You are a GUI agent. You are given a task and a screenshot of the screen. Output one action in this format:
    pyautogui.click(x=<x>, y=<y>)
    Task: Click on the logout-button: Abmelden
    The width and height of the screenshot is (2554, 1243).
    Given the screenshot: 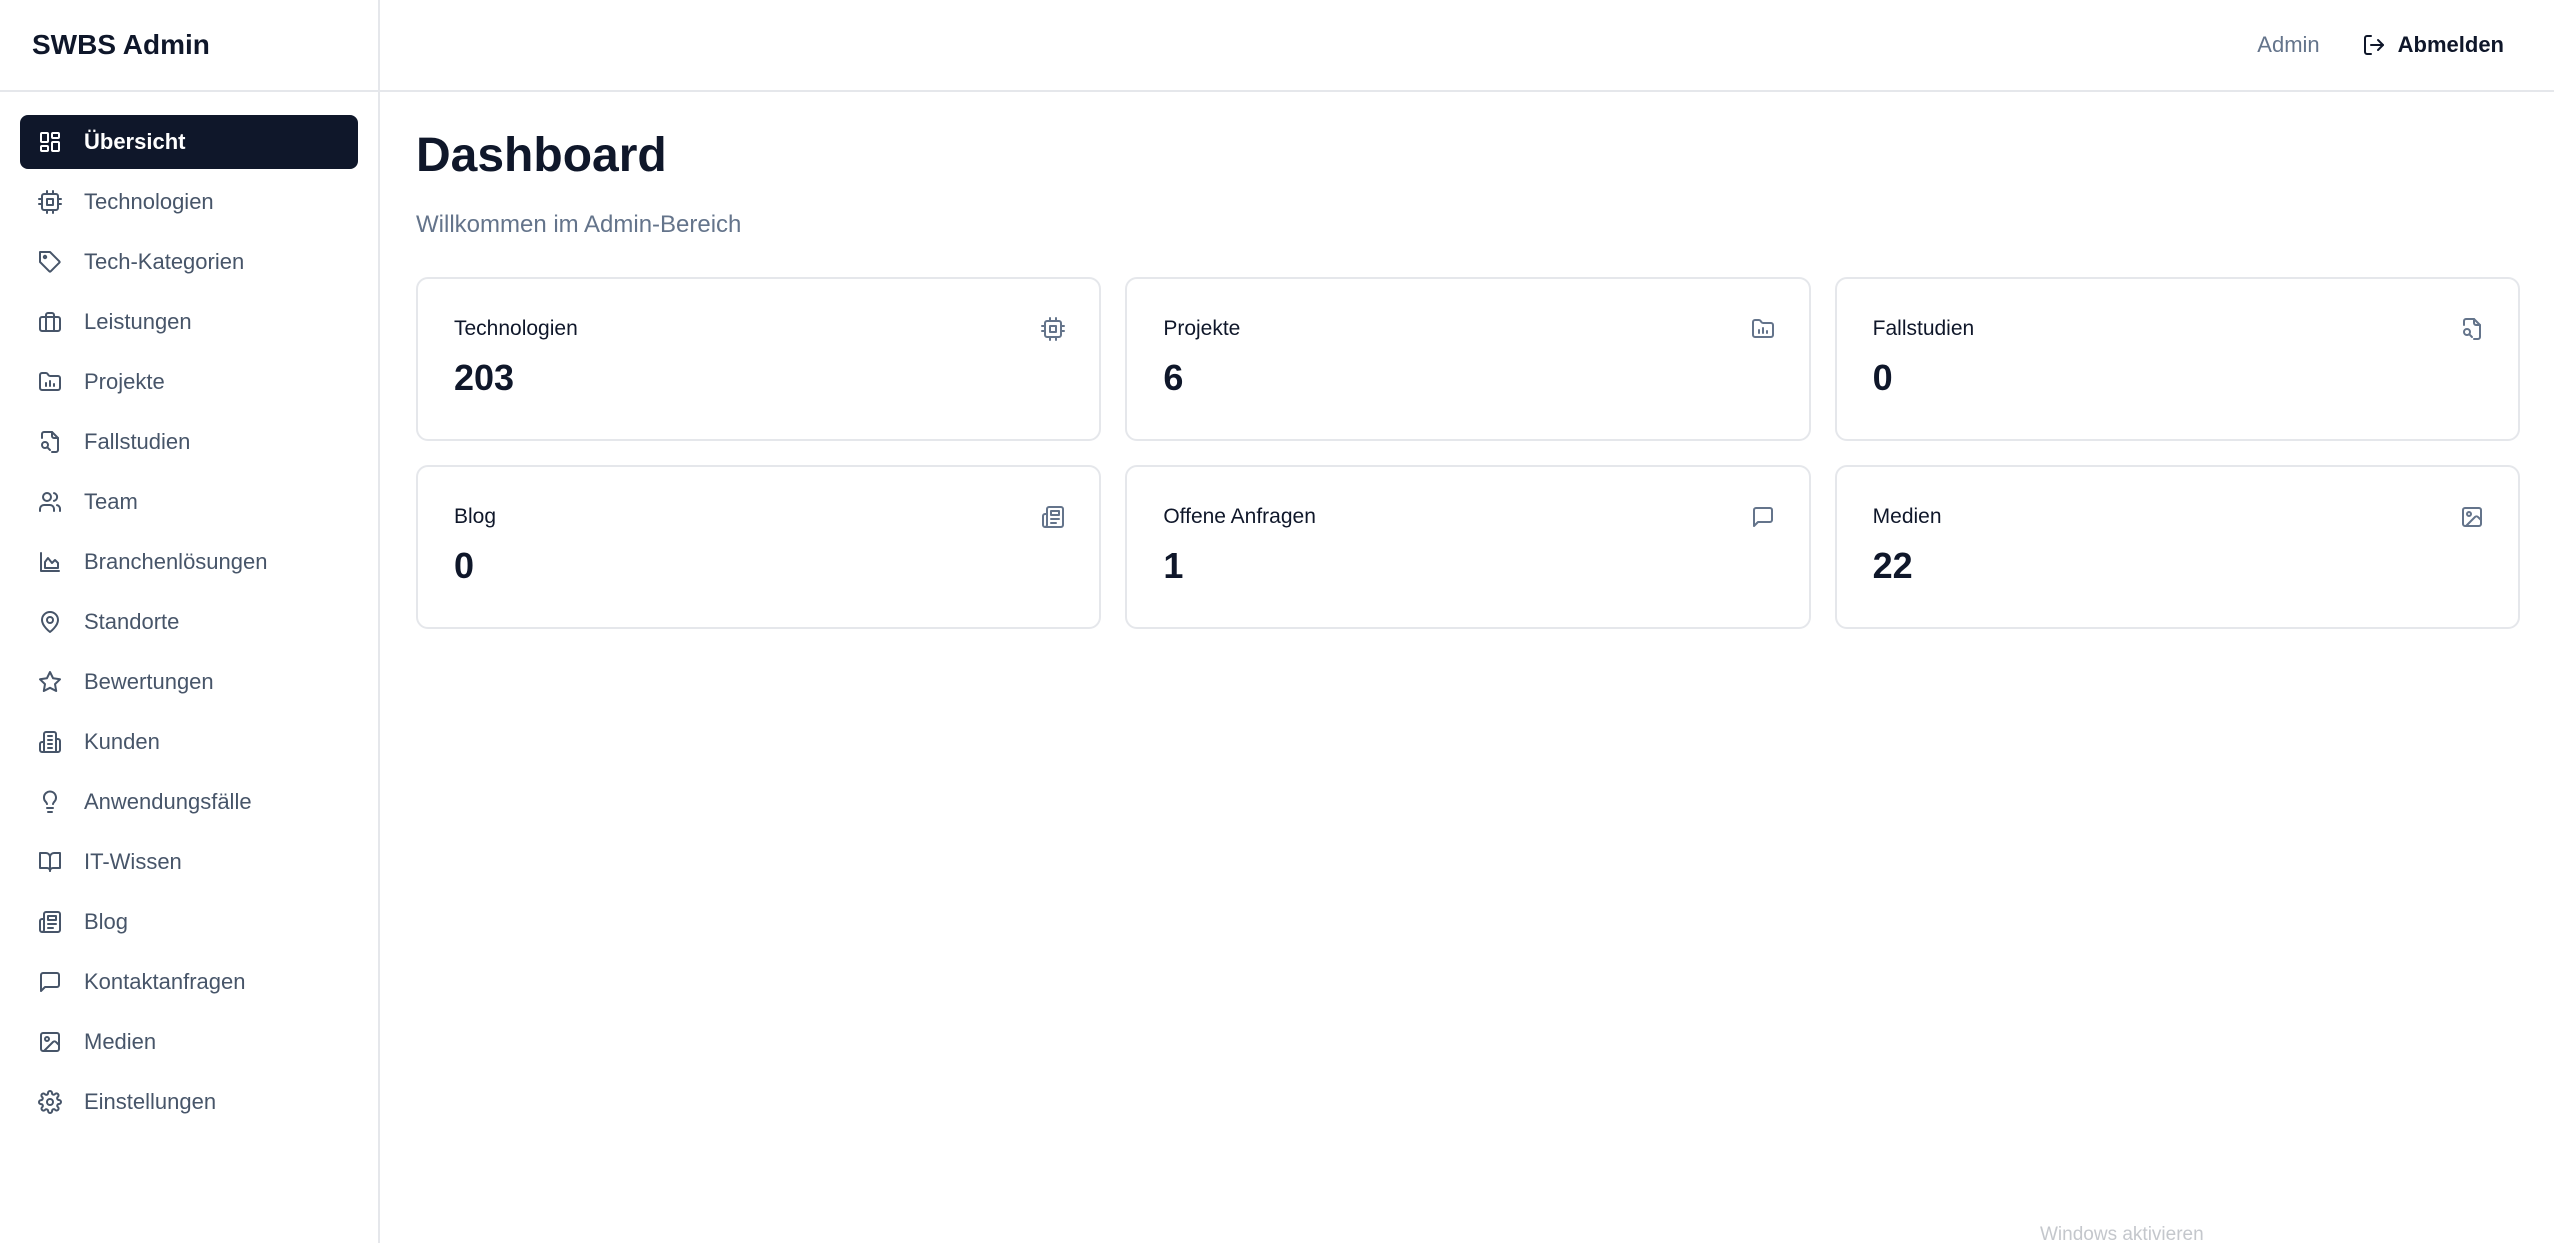 What is the action you would take?
    pyautogui.click(x=2433, y=45)
    